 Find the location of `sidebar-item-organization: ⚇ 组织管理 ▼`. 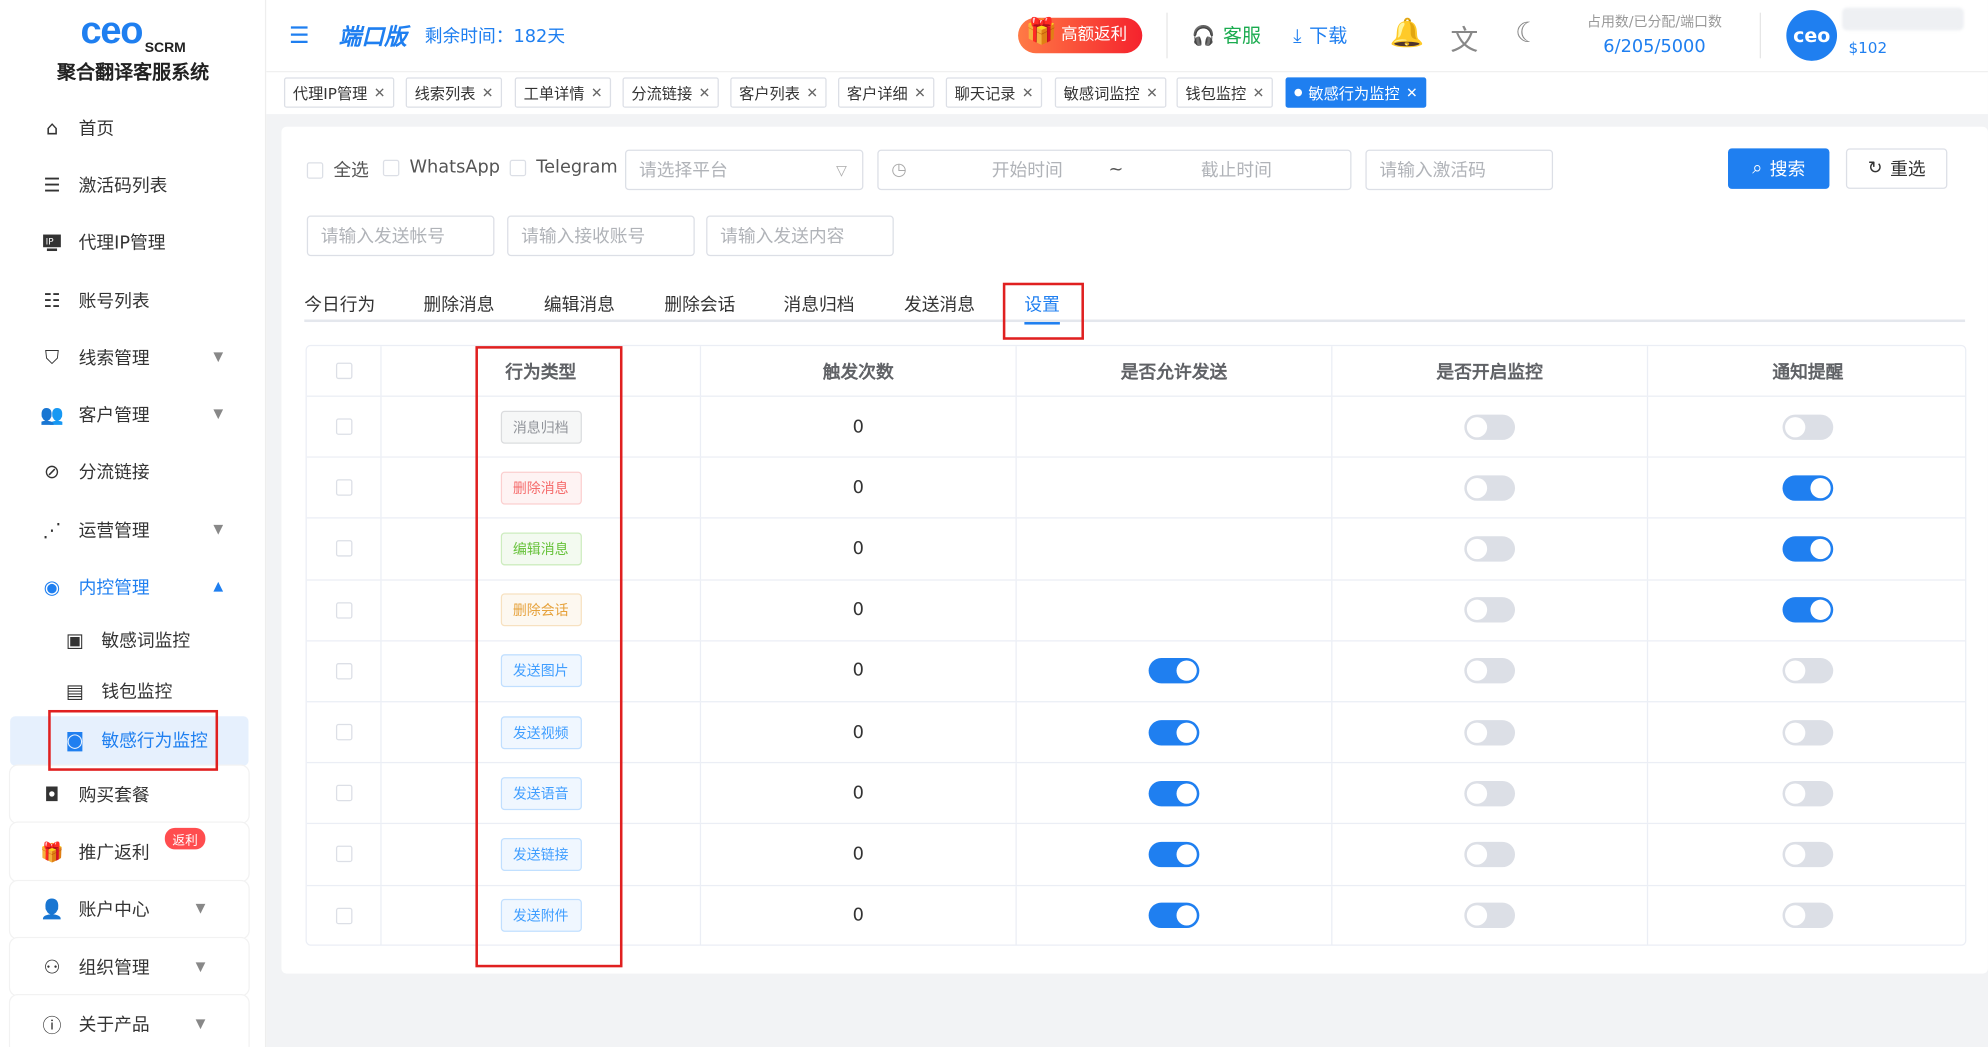

sidebar-item-organization: ⚇ 组织管理 ▼ is located at coordinates (129, 967).